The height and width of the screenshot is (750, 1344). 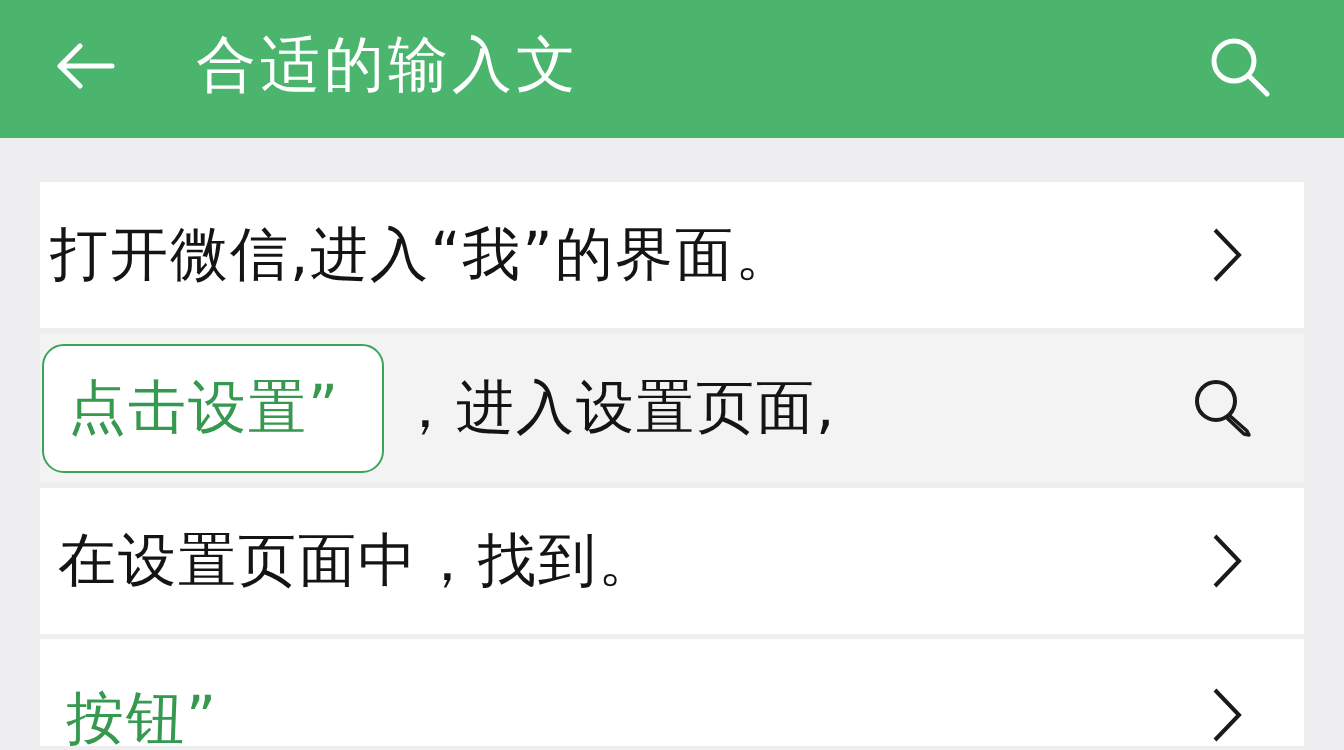 What do you see at coordinates (213, 408) in the screenshot?
I see `highlight-tag: 点击设置”` at bounding box center [213, 408].